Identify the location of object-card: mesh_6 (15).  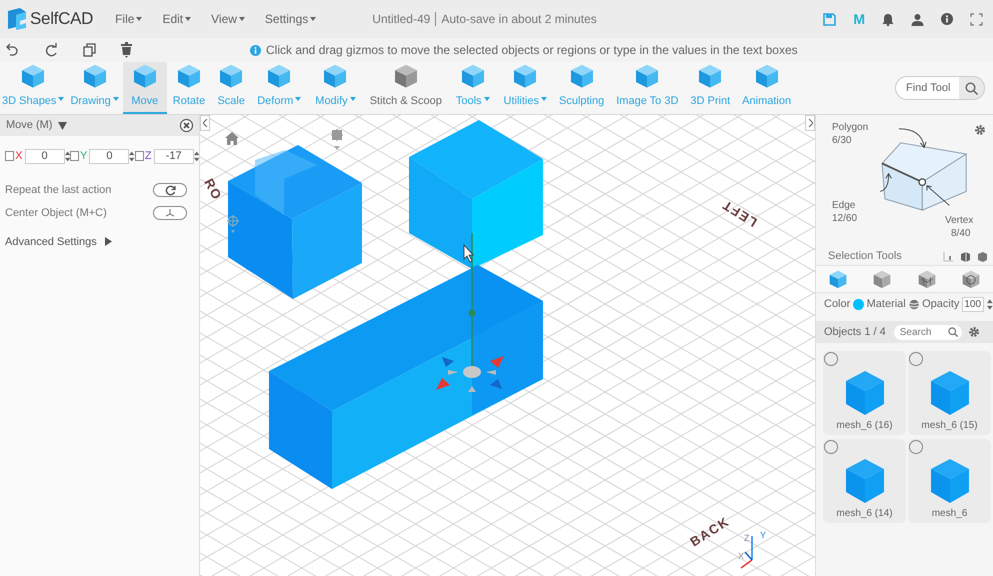
(949, 393).